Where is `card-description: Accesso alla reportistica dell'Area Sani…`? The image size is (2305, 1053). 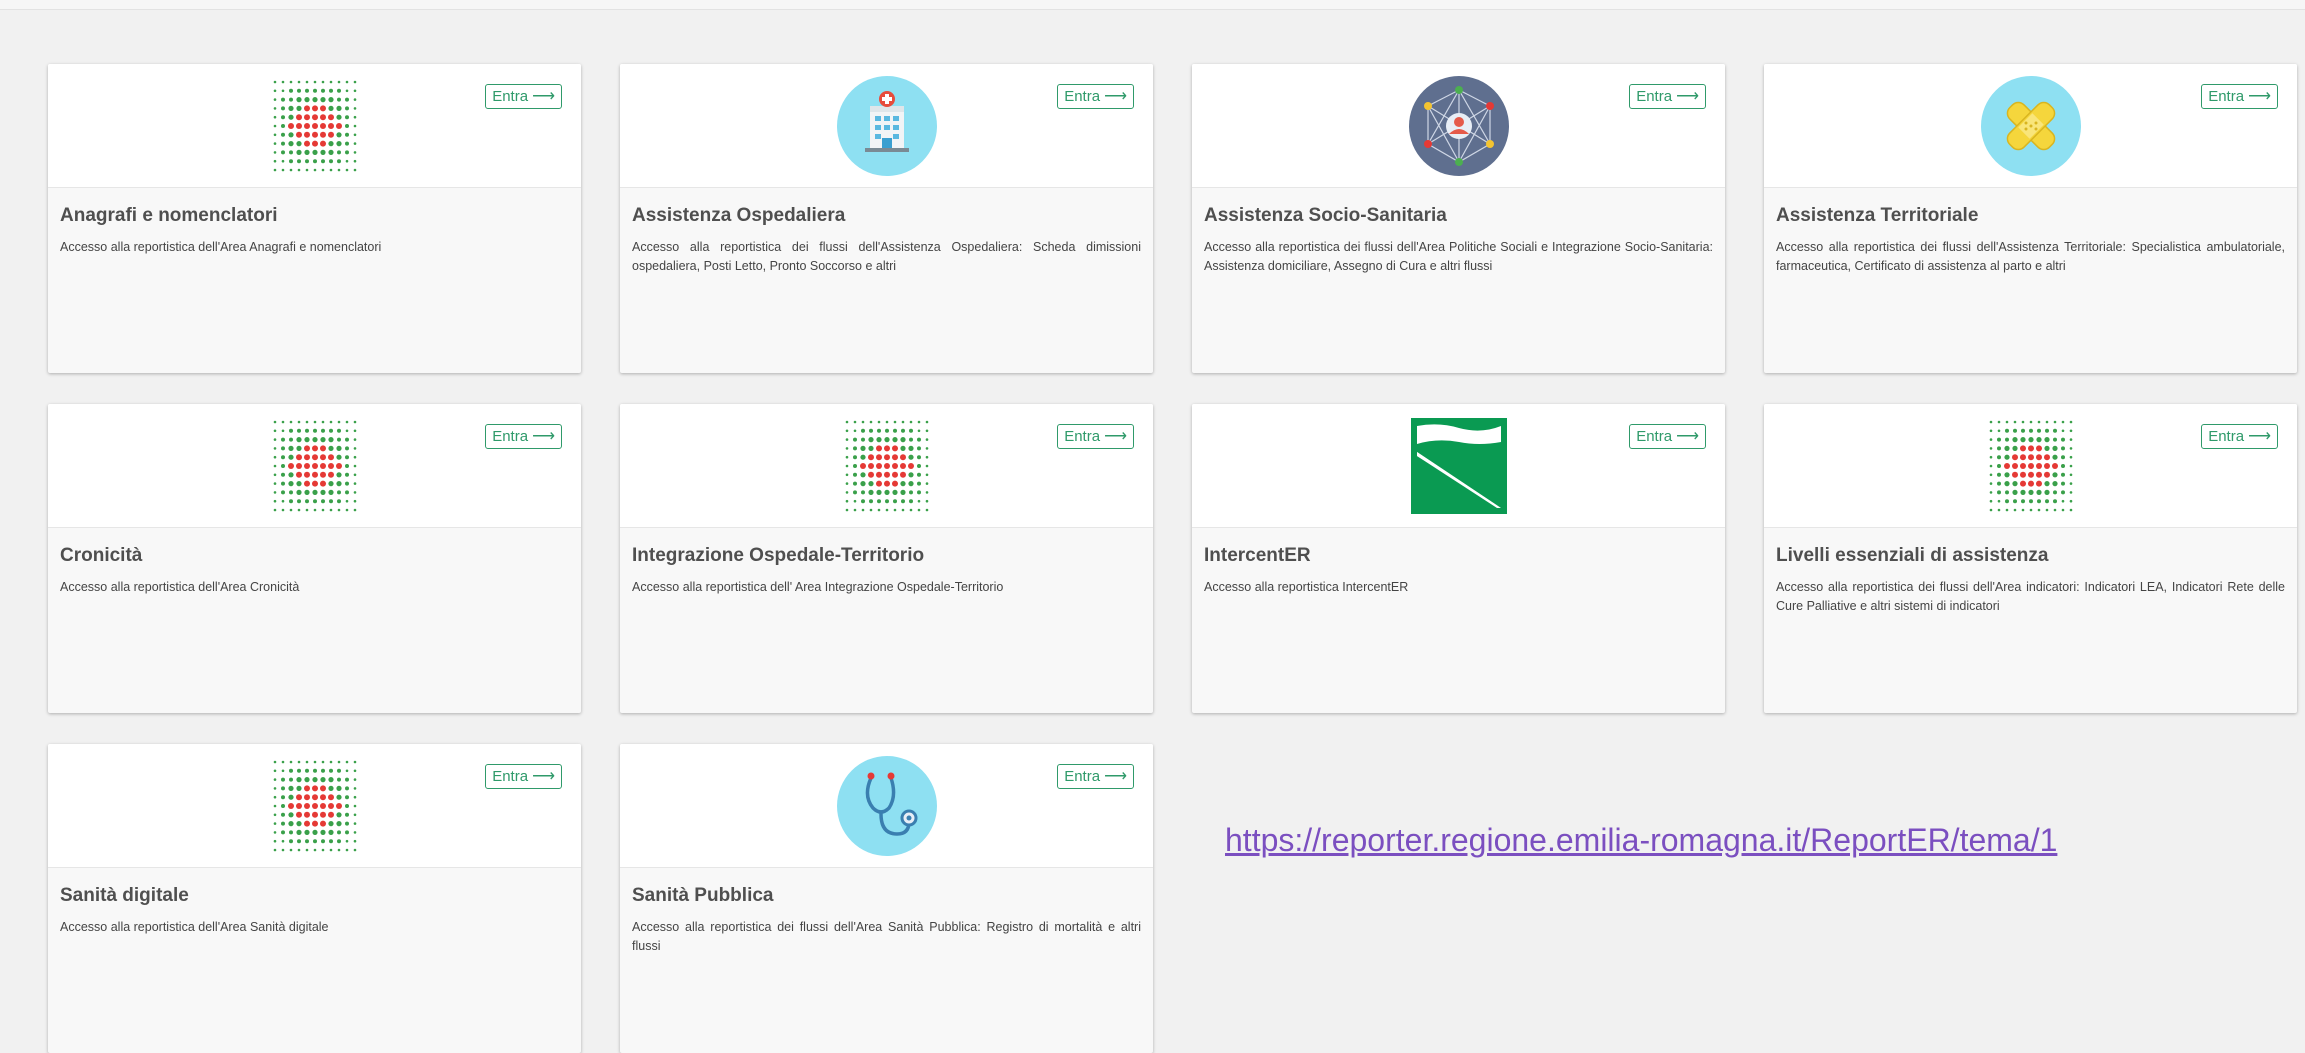 card-description: Accesso alla reportistica dell'Area Sani… is located at coordinates (194, 927).